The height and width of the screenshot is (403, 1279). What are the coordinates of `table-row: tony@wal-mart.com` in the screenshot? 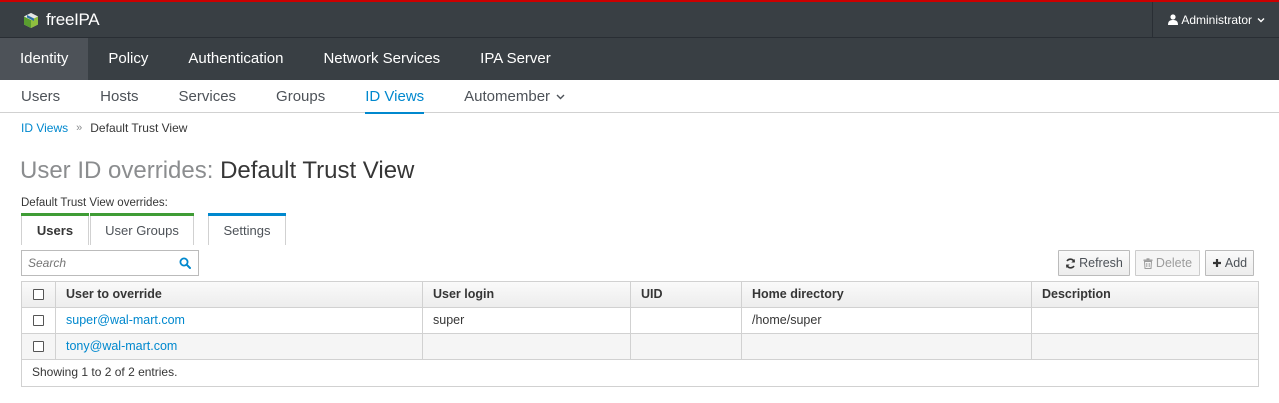 It's located at (640, 347).